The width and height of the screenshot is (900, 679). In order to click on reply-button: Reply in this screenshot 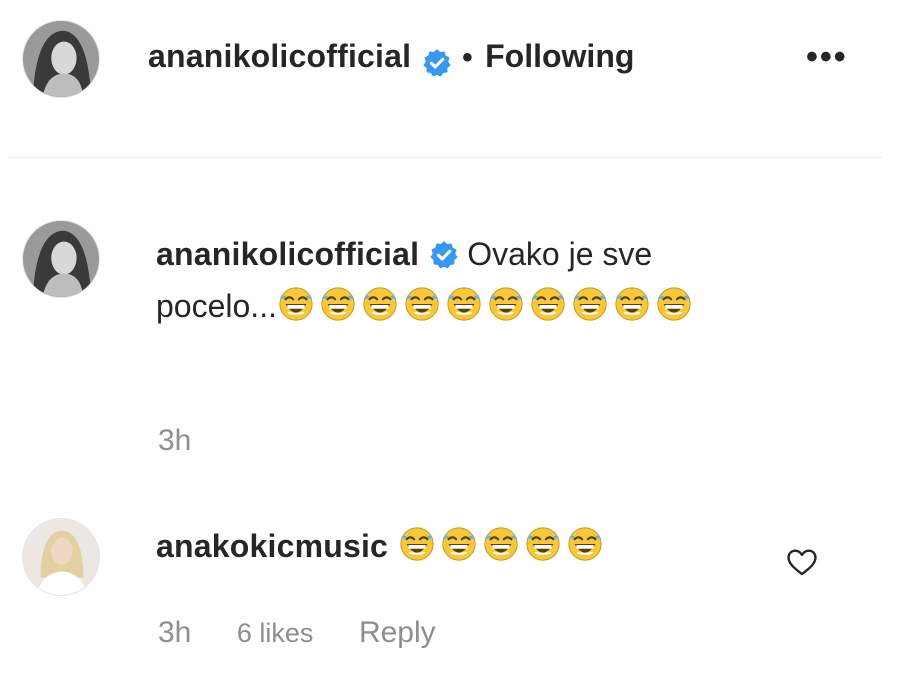, I will do `click(397, 633)`.